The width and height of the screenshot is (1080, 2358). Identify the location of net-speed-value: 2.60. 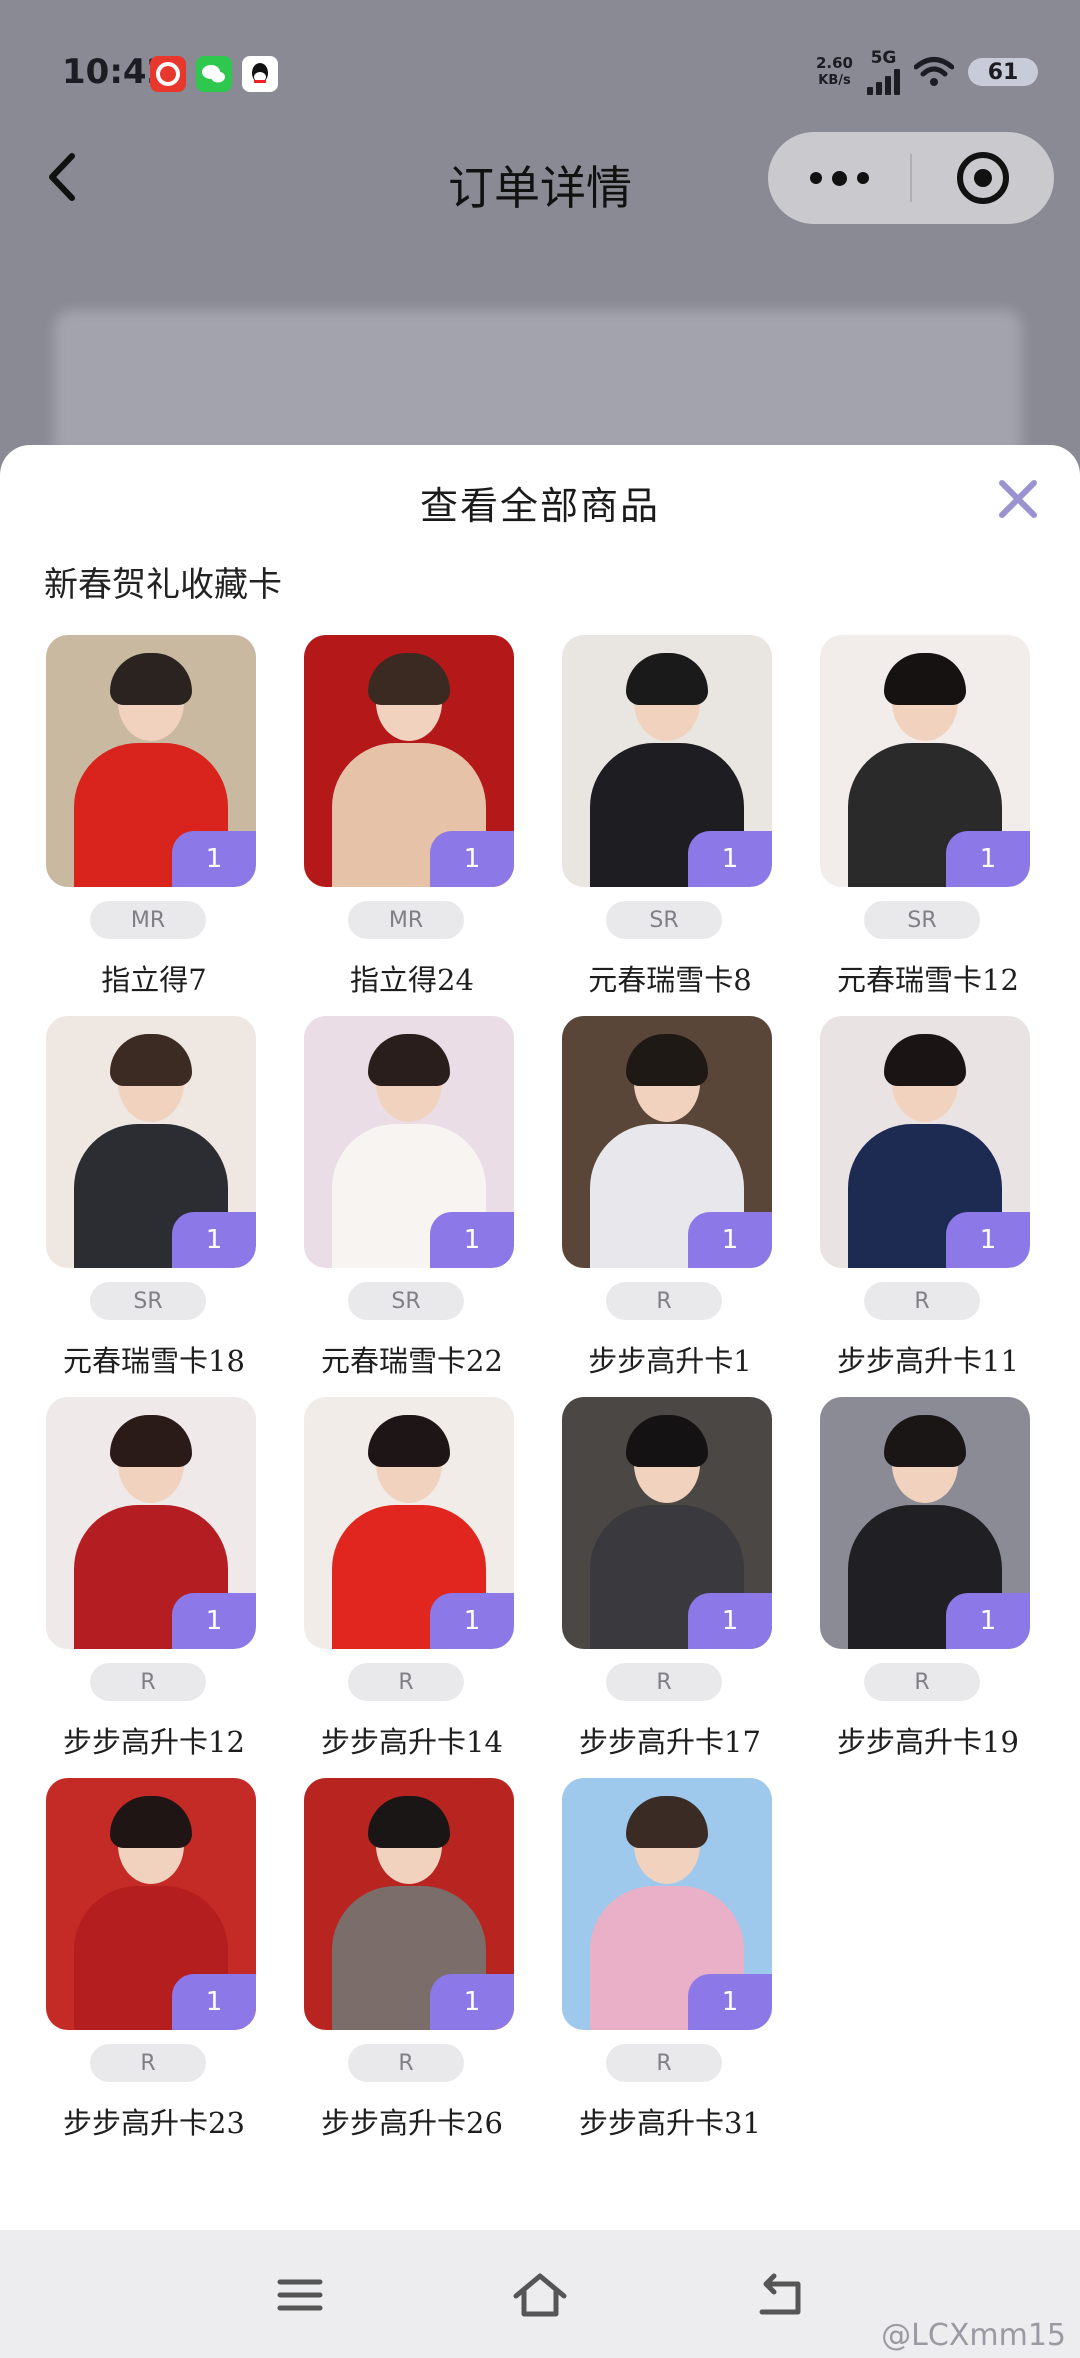
(834, 63).